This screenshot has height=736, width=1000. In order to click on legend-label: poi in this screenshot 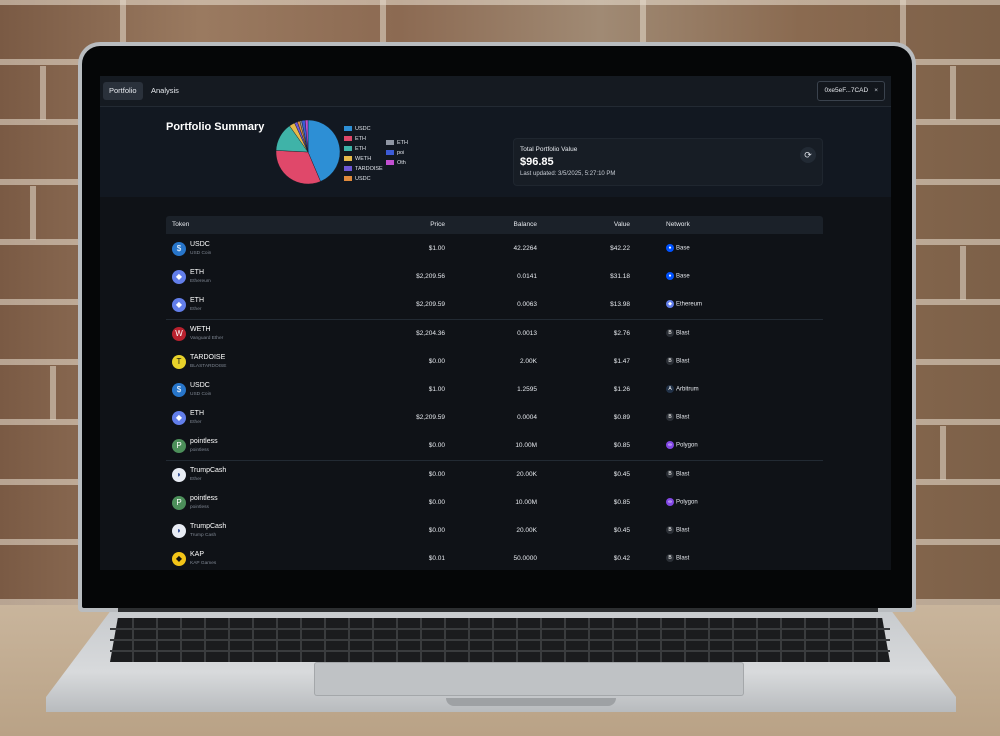, I will do `click(401, 153)`.